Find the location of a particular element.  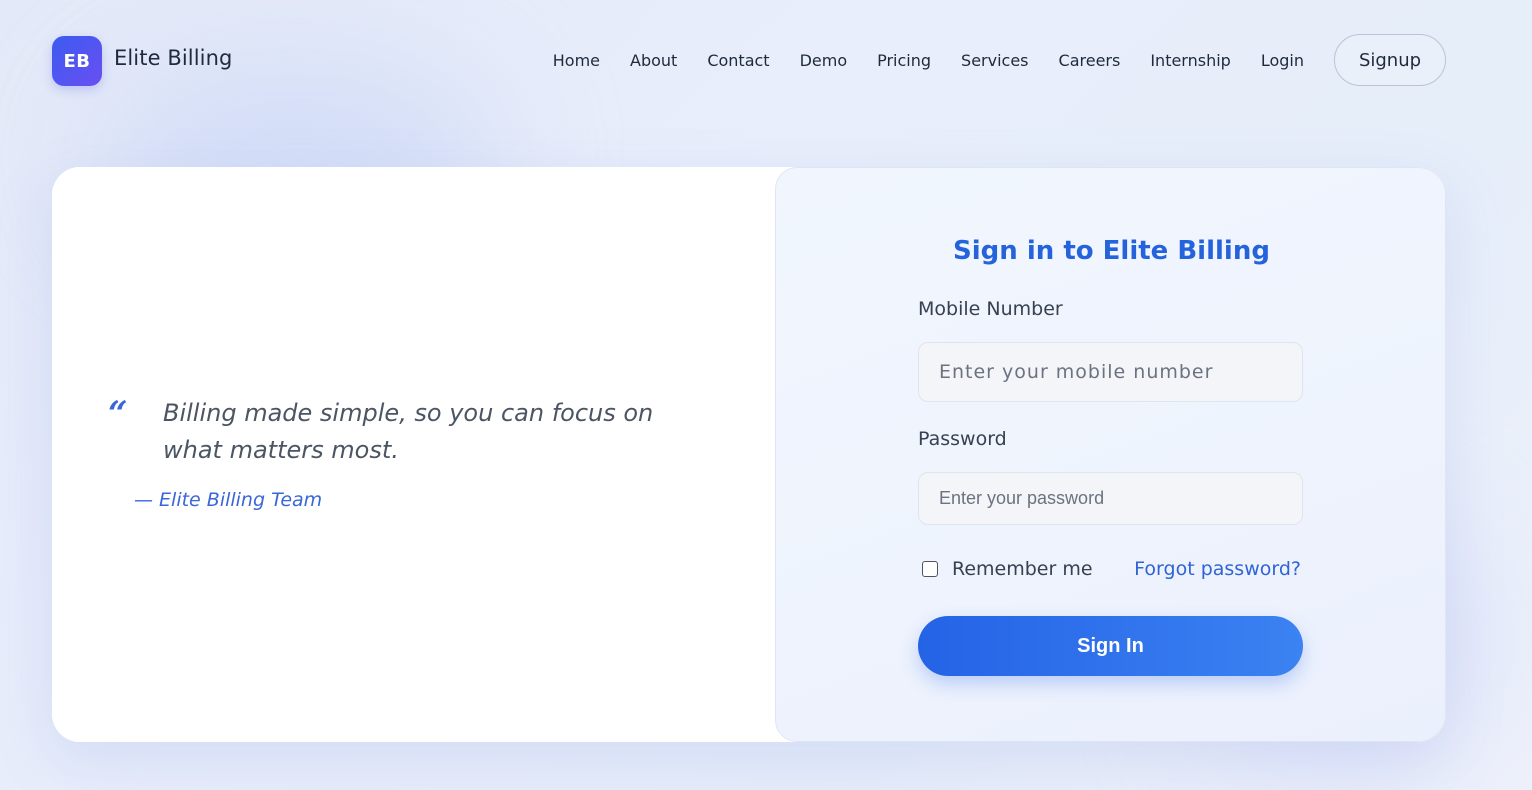

remember-me-row: Remember me is located at coordinates (1007, 569).